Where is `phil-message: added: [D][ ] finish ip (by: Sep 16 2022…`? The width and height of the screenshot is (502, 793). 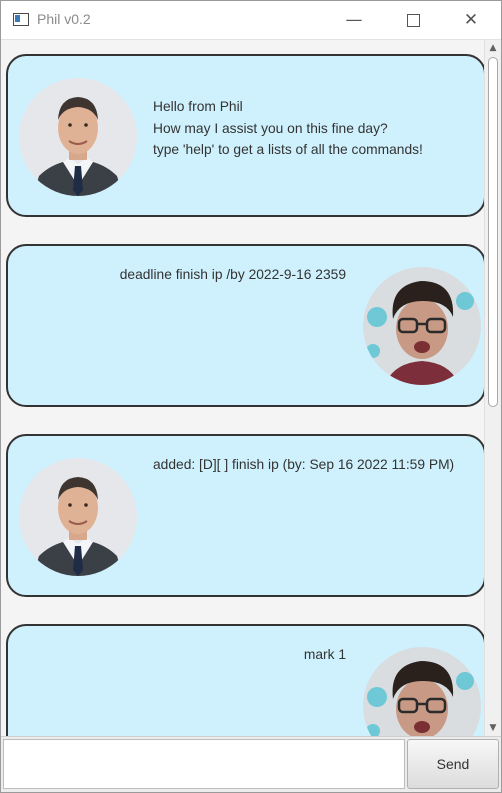
phil-message: added: [D][ ] finish ip (by: Sep 16 2022… is located at coordinates (304, 464).